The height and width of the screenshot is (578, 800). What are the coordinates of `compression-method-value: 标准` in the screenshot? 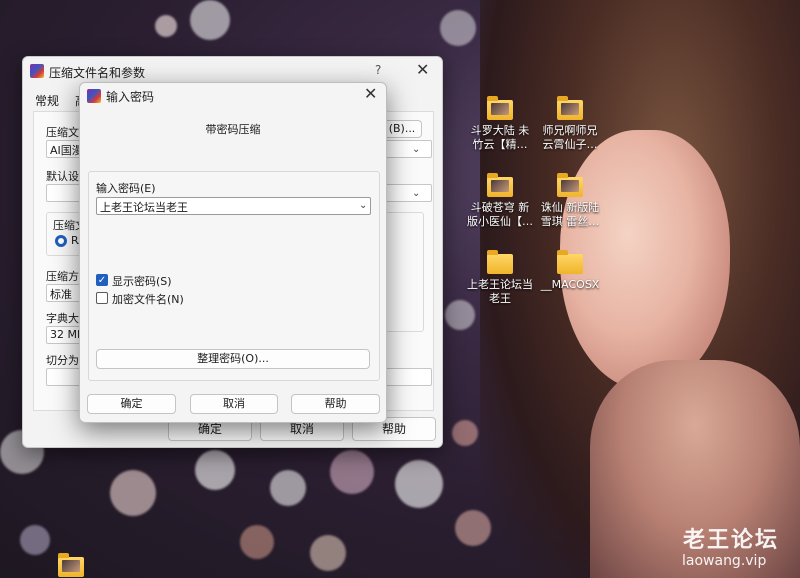 It's located at (61, 294).